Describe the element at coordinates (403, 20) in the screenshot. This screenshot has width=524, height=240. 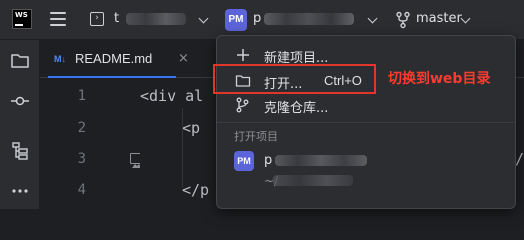
I see `git-branch-icon` at that location.